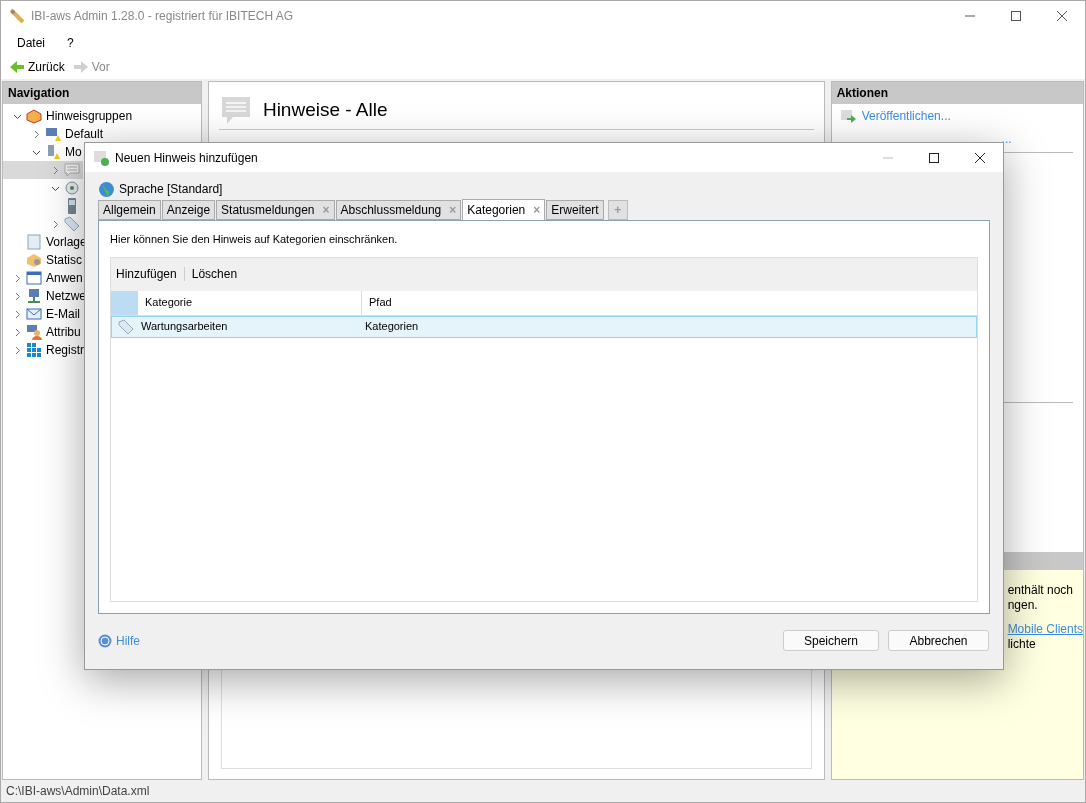 Image resolution: width=1086 pixels, height=803 pixels. Describe the element at coordinates (72, 170) in the screenshot. I see `message-icon` at that location.